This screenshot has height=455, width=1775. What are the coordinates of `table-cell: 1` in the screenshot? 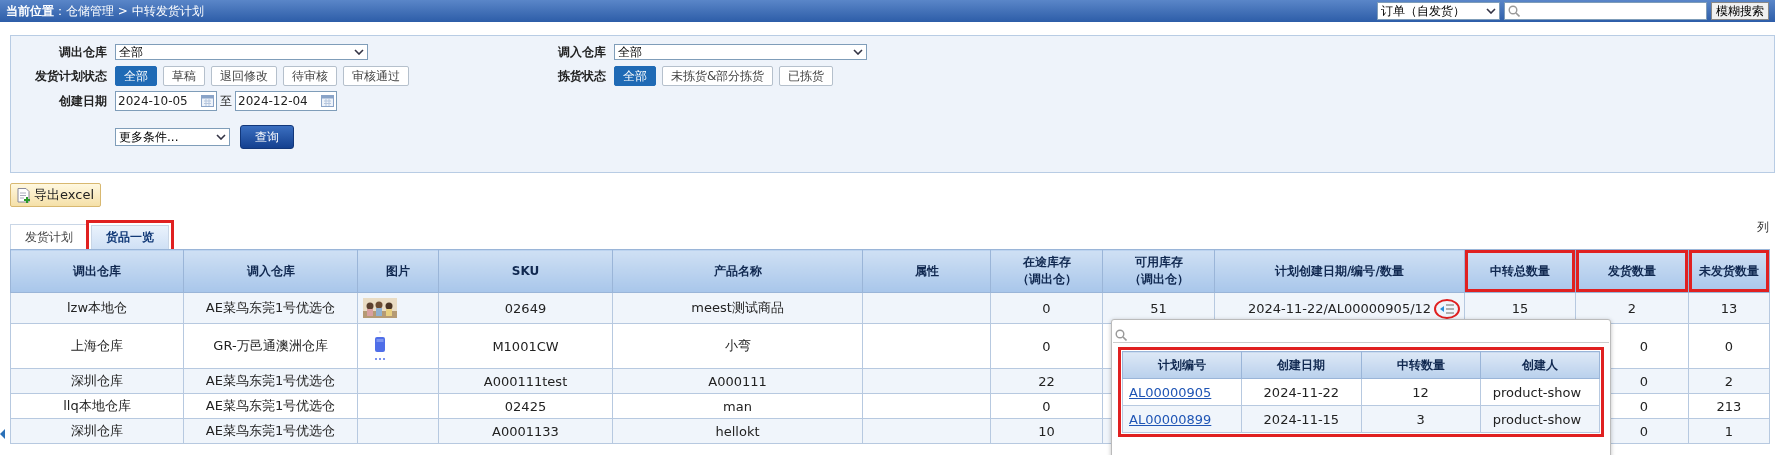 It's located at (1729, 431).